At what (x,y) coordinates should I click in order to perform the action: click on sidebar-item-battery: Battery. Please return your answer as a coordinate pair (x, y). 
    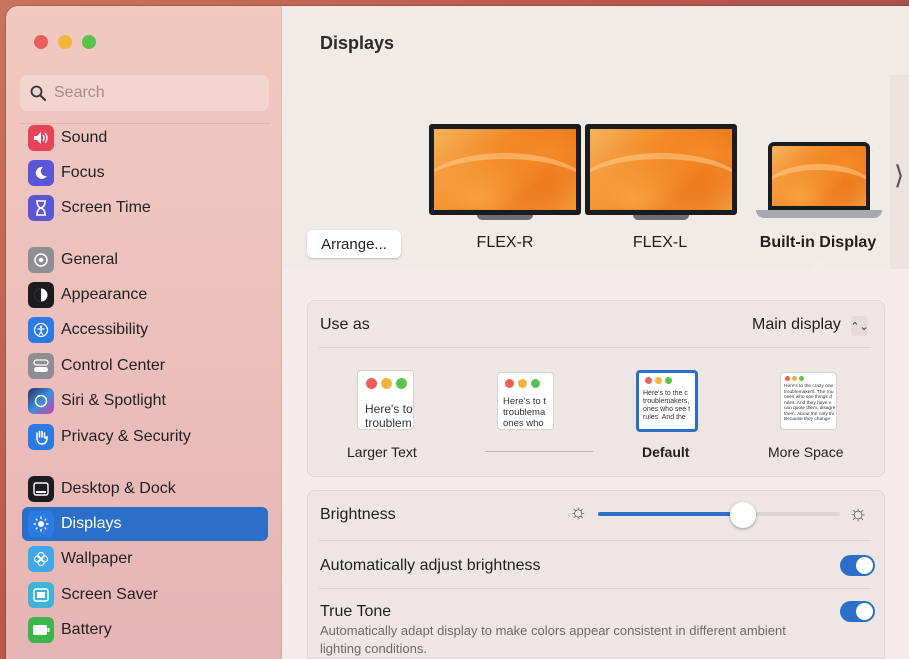
    Looking at the image, I should click on (145, 630).